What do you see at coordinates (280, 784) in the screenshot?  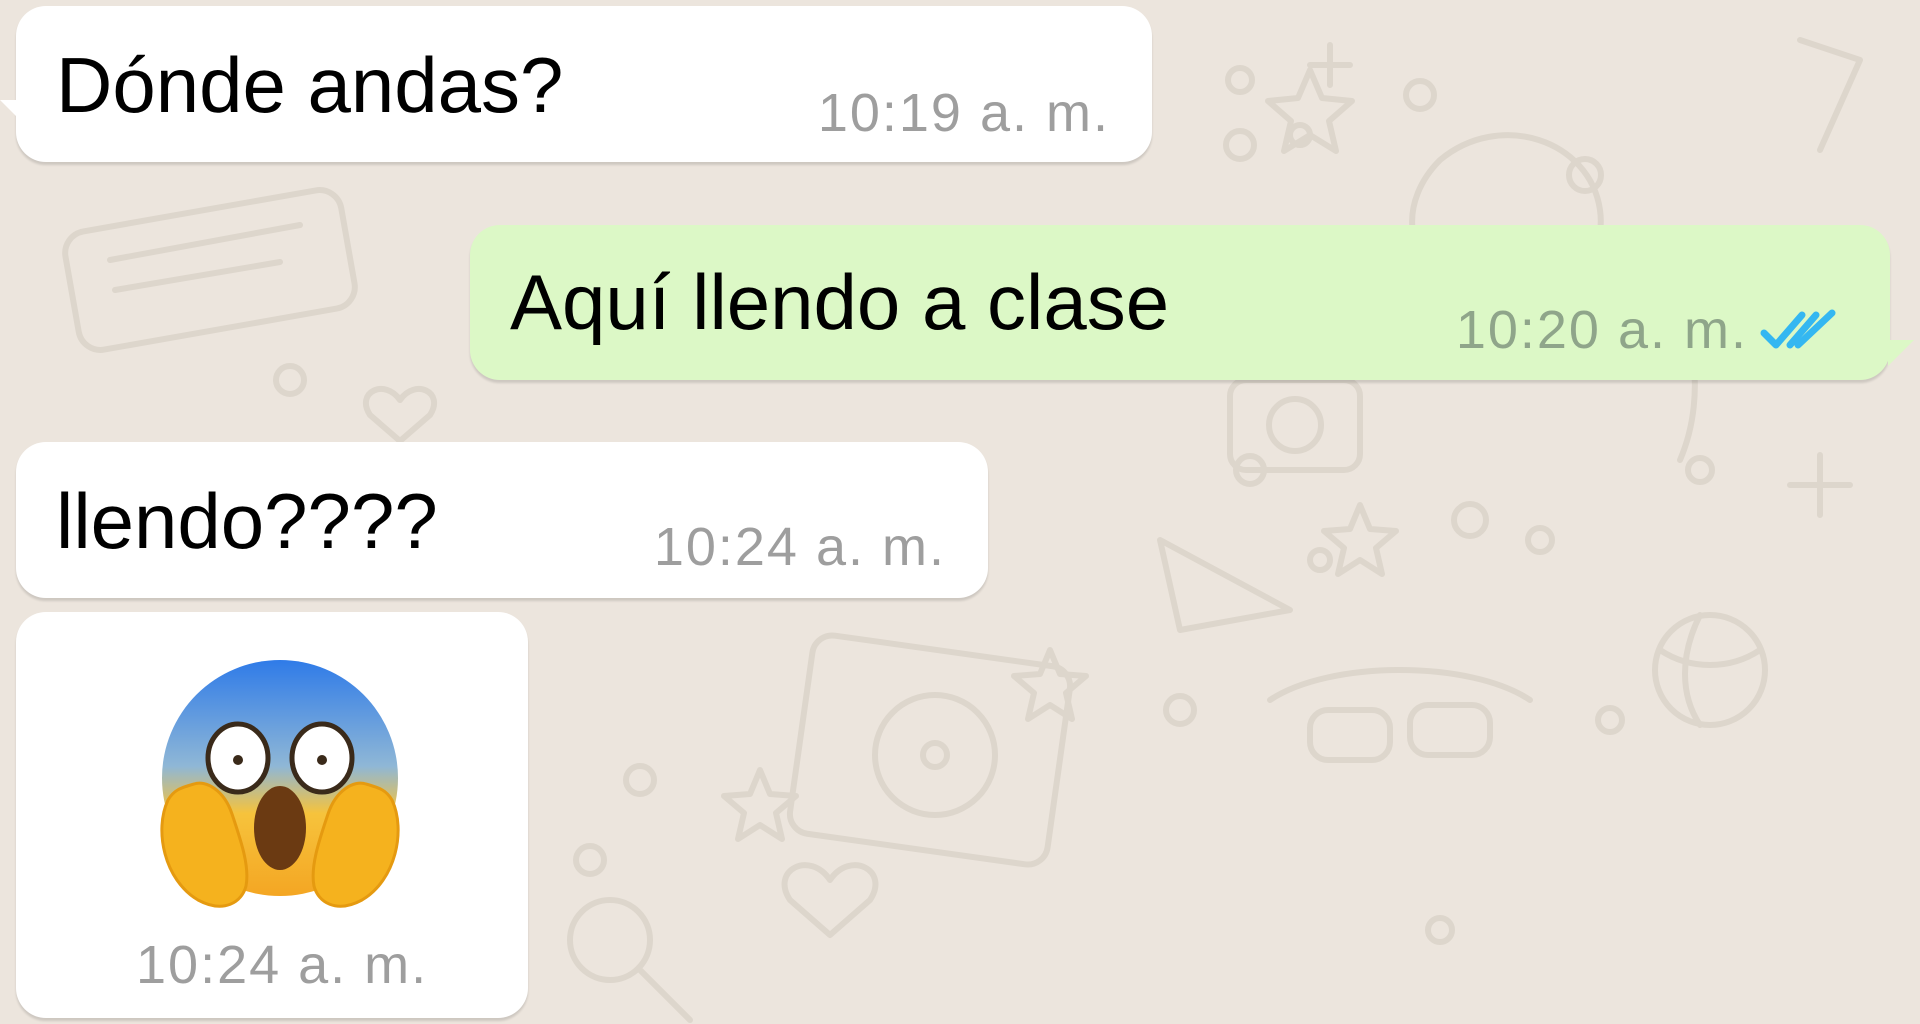 I see `face-screaming-in-fear-icon` at bounding box center [280, 784].